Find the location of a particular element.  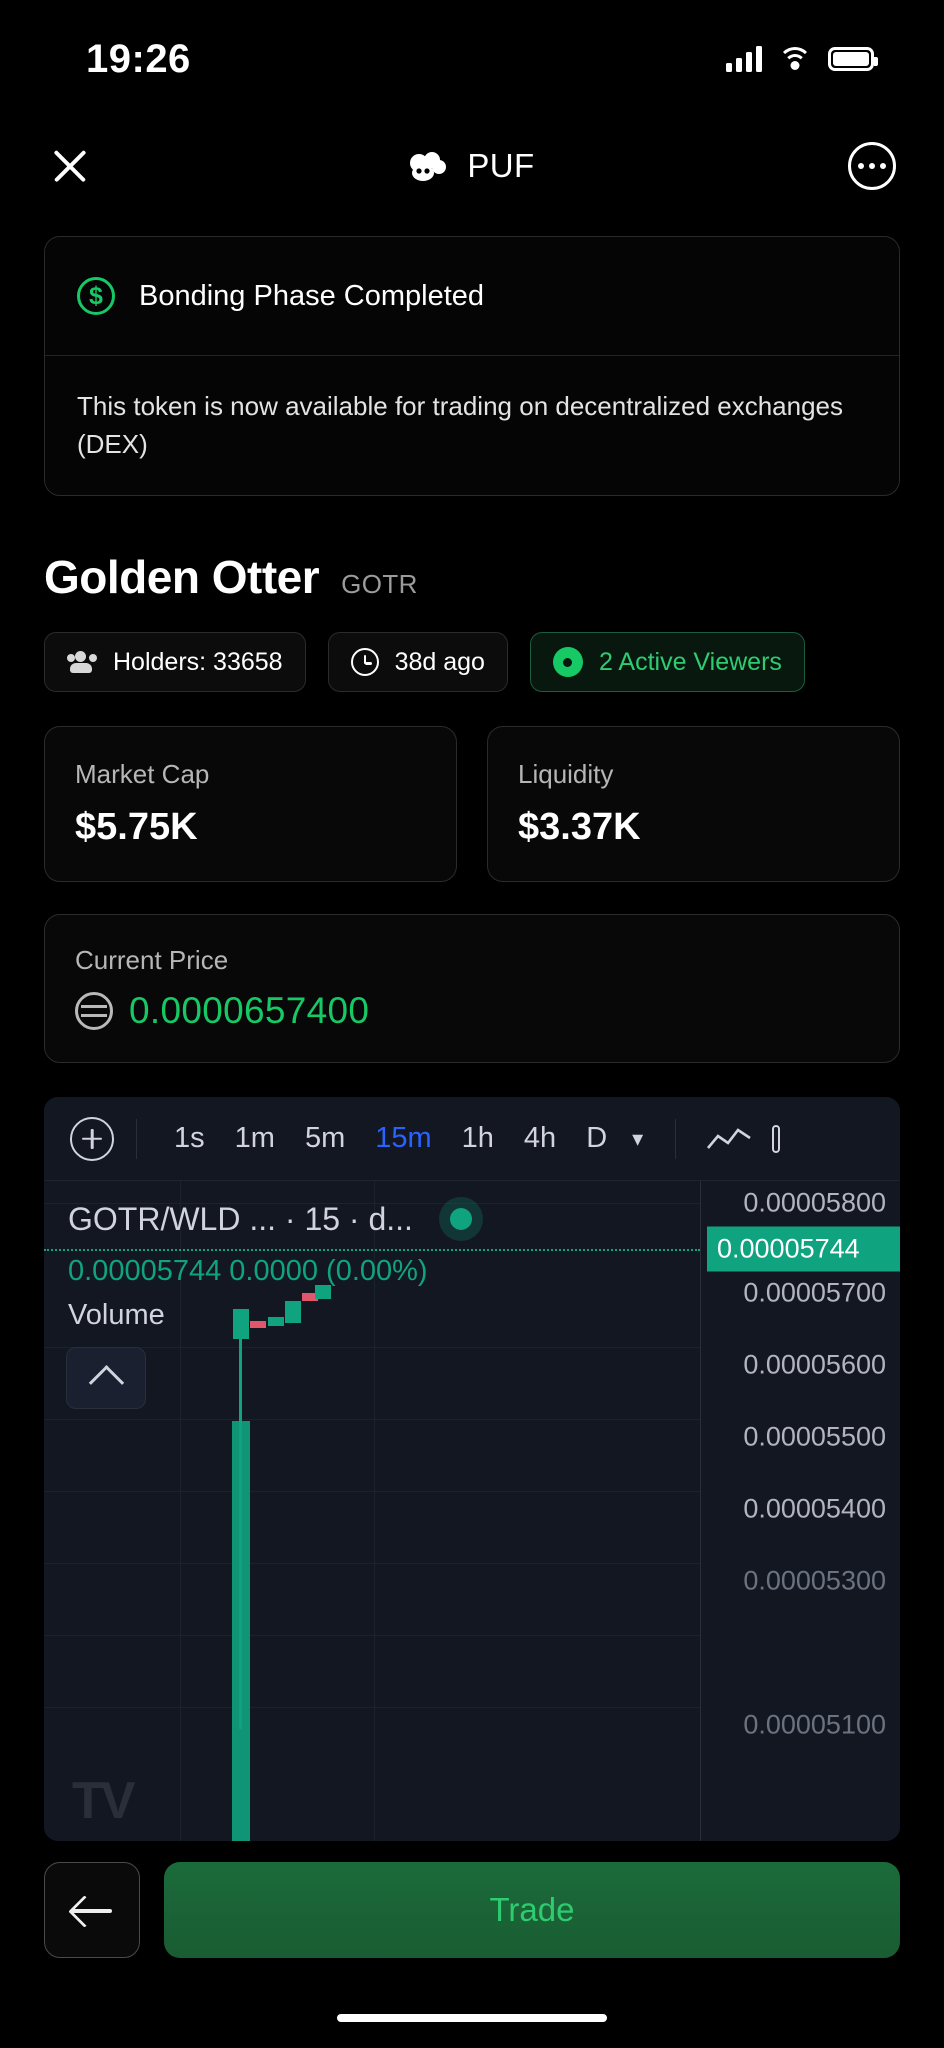

brand-name: PUF is located at coordinates (501, 165).